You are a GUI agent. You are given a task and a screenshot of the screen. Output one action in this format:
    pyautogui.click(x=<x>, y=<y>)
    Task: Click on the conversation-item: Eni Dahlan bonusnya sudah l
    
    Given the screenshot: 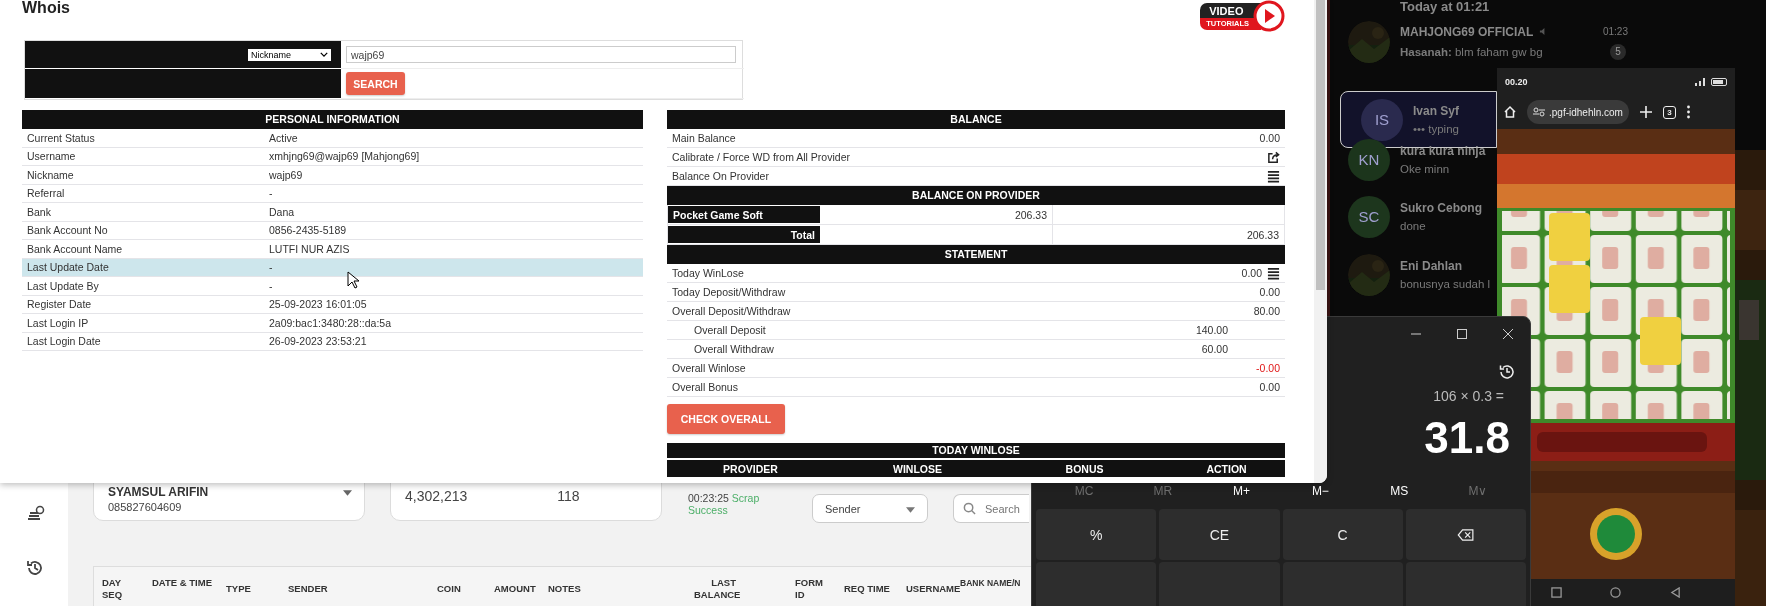 What is the action you would take?
    pyautogui.click(x=1418, y=274)
    